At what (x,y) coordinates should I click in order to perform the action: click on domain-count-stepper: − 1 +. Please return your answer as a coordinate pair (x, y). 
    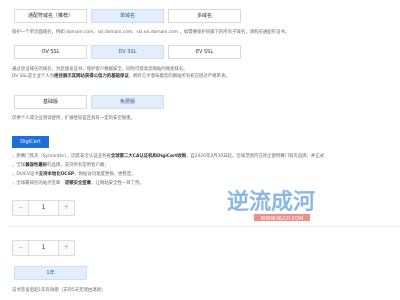
    Looking at the image, I should click on (43, 208).